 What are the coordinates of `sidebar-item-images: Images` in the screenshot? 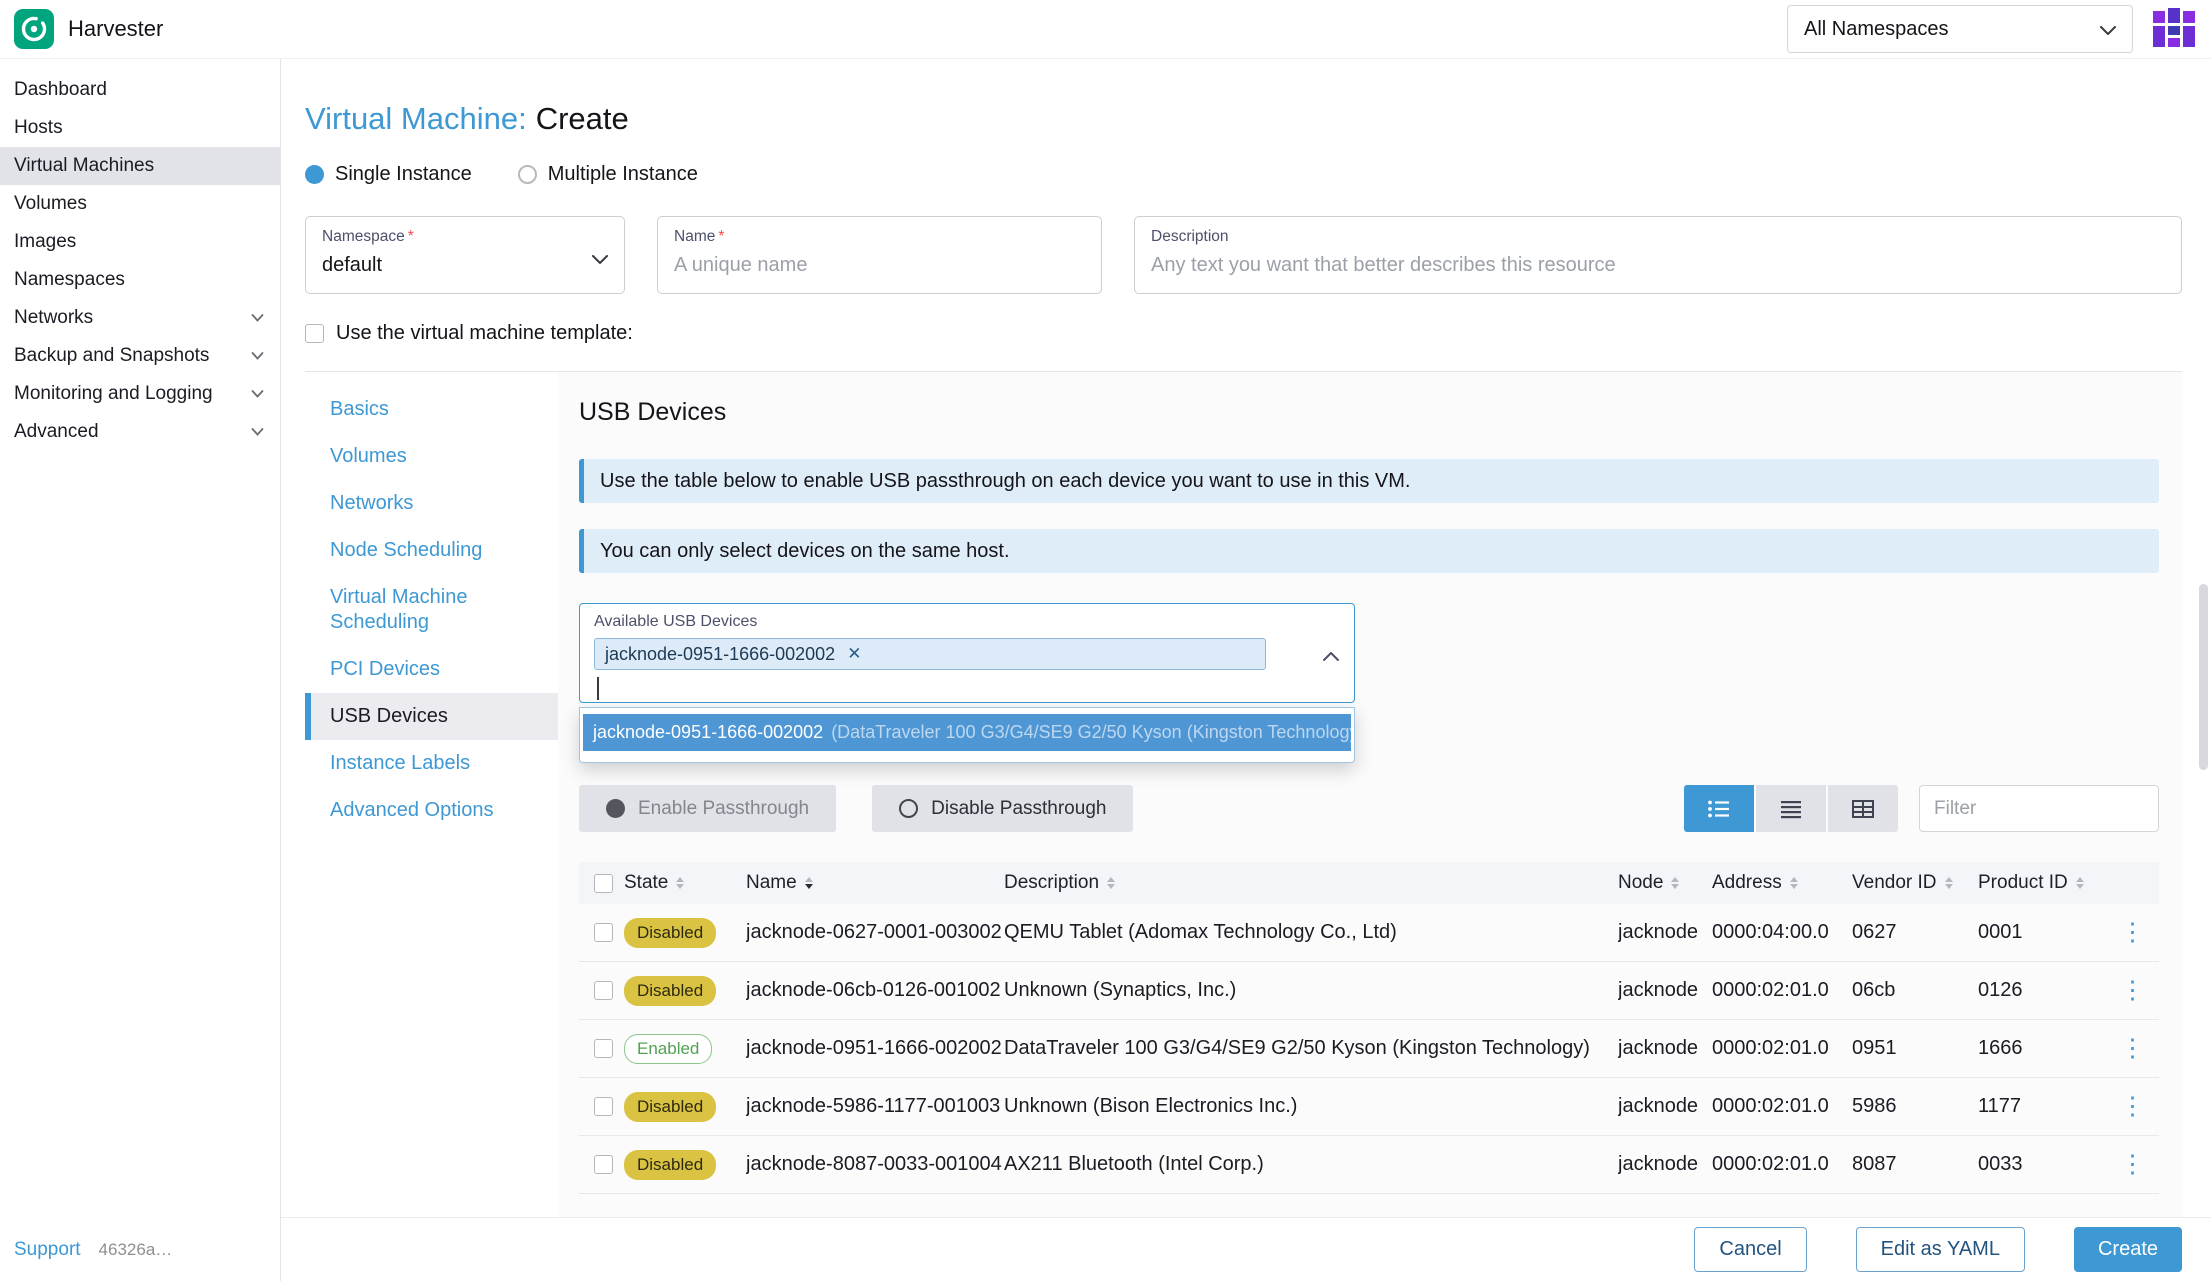 It's located at (140, 242).